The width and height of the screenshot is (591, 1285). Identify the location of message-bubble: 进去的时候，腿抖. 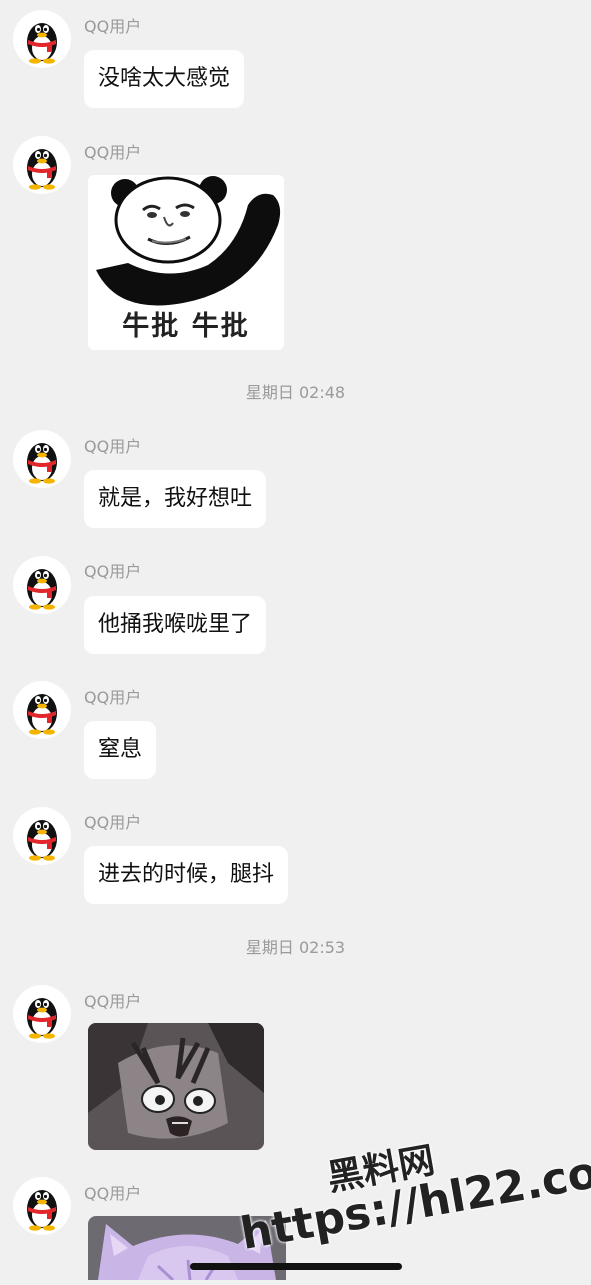
(186, 875).